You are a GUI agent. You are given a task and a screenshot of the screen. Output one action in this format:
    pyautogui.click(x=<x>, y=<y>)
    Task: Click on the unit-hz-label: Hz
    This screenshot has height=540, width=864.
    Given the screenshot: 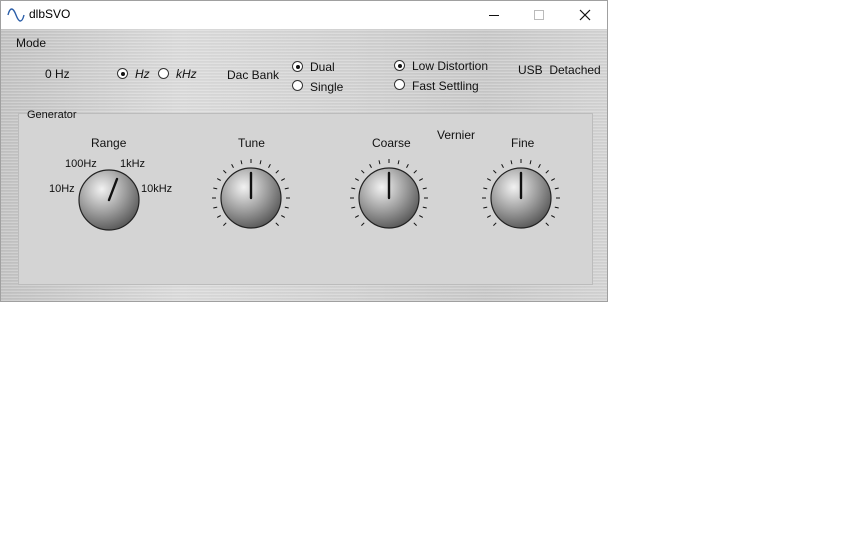 What is the action you would take?
    pyautogui.click(x=142, y=74)
    